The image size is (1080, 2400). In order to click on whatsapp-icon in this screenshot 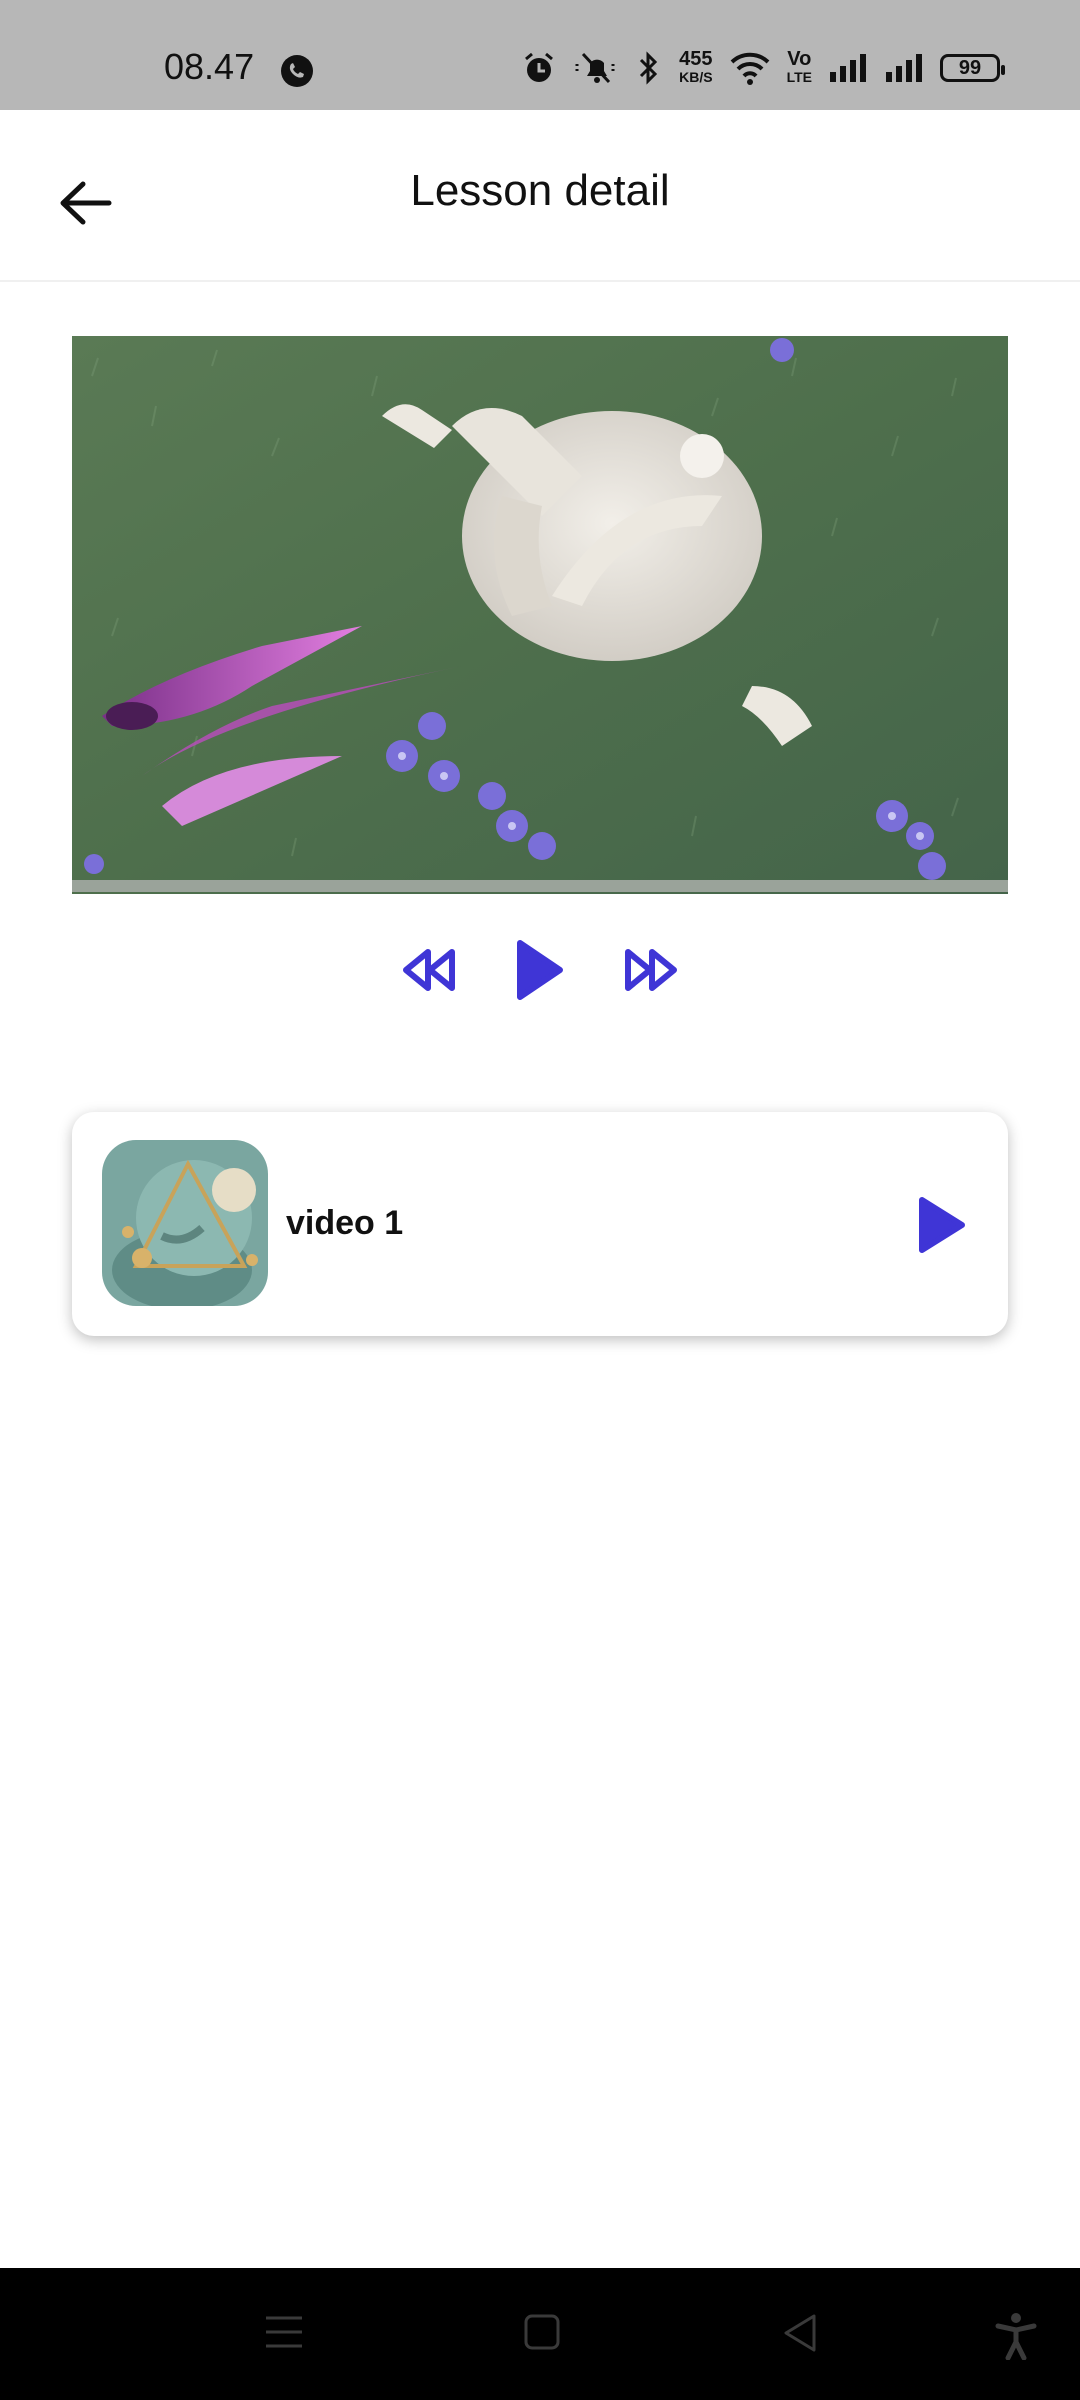, I will do `click(297, 73)`.